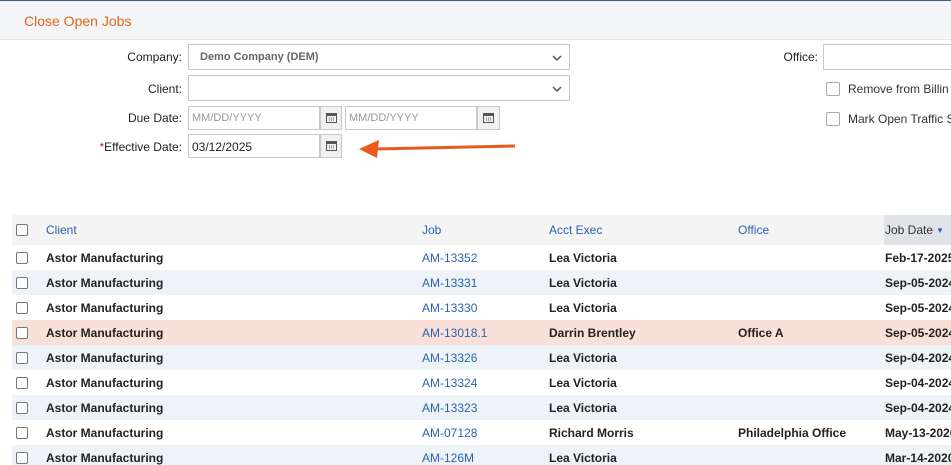 The width and height of the screenshot is (951, 465). I want to click on effective-date-label-text: Effective Date:, so click(143, 147).